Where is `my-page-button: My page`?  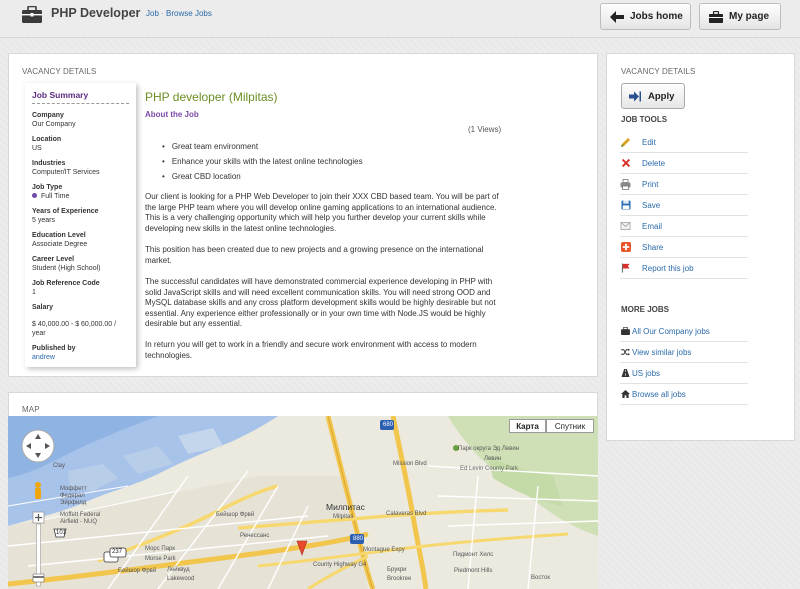 my-page-button: My page is located at coordinates (740, 16).